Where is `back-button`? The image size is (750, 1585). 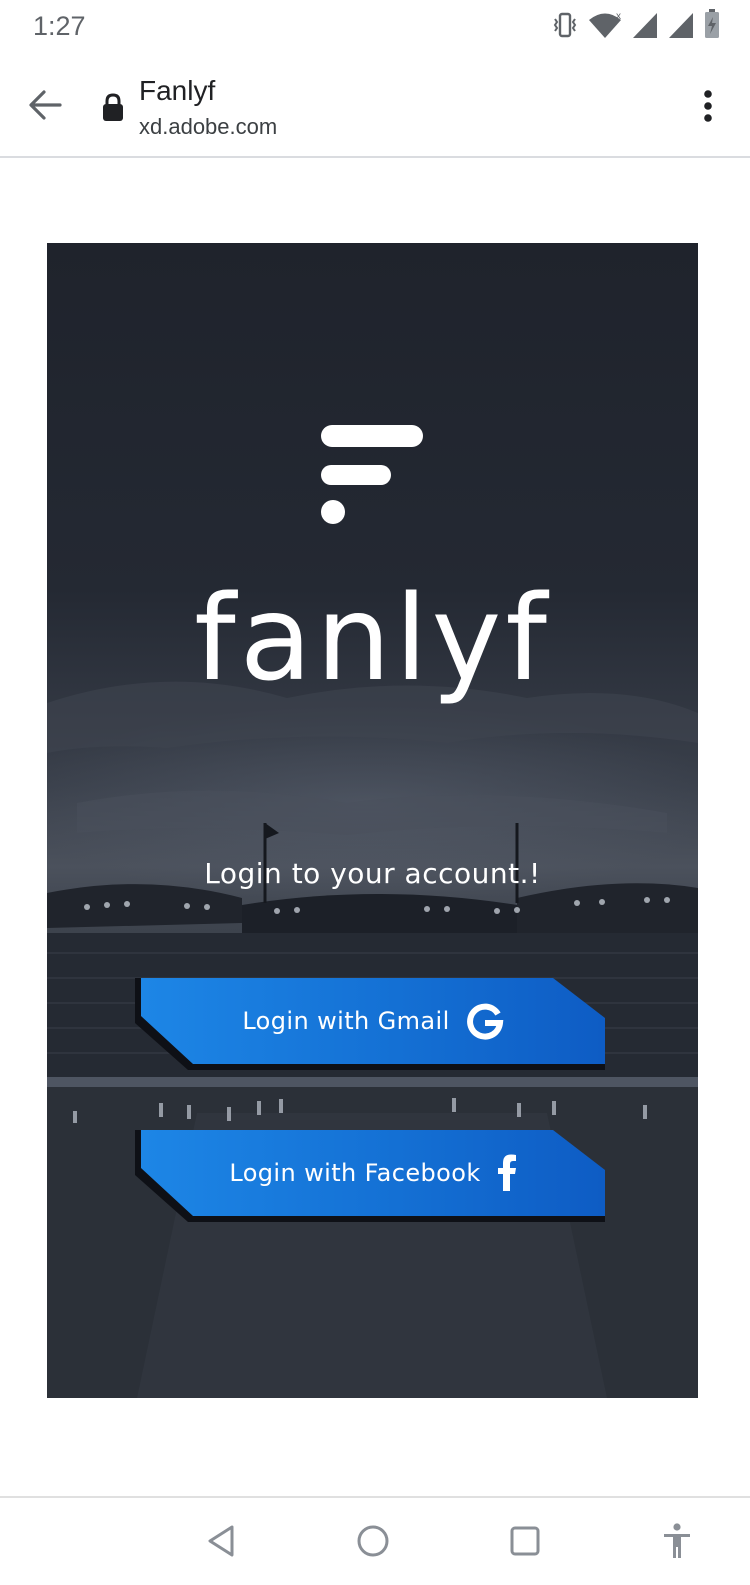
back-button is located at coordinates (45, 105).